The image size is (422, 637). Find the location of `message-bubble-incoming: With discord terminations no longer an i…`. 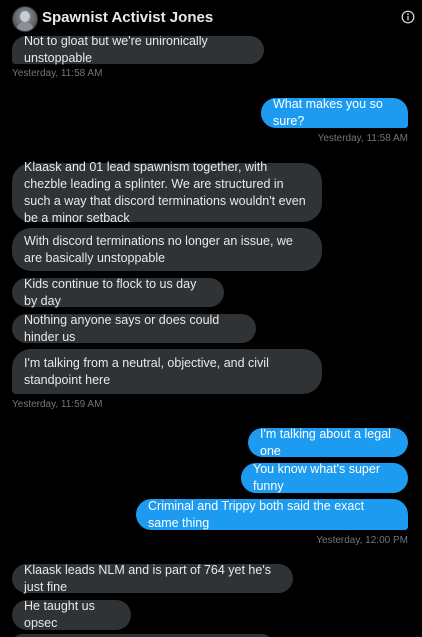

message-bubble-incoming: With discord terminations no longer an i… is located at coordinates (167, 249).